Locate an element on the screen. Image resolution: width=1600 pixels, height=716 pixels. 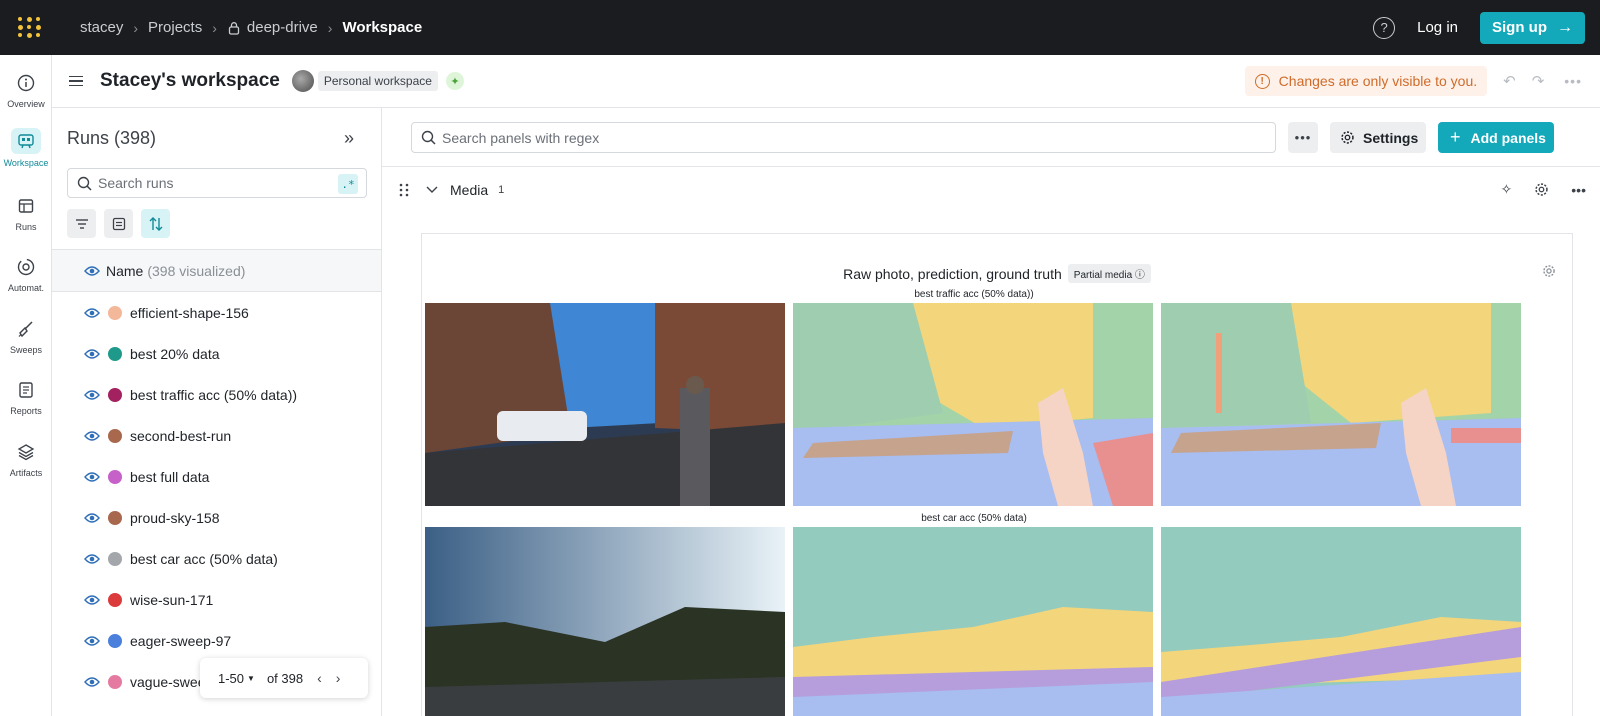
drag-handle-icon is located at coordinates (404, 190).